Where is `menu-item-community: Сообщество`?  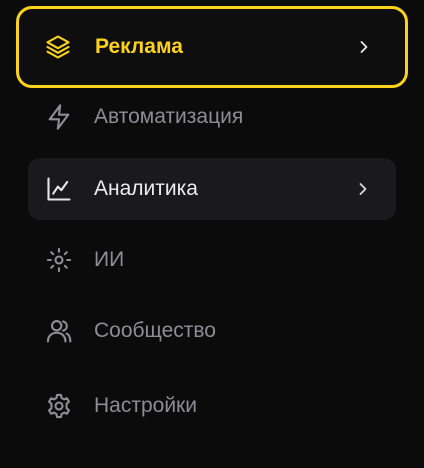
menu-item-community: Сообщество is located at coordinates (212, 331).